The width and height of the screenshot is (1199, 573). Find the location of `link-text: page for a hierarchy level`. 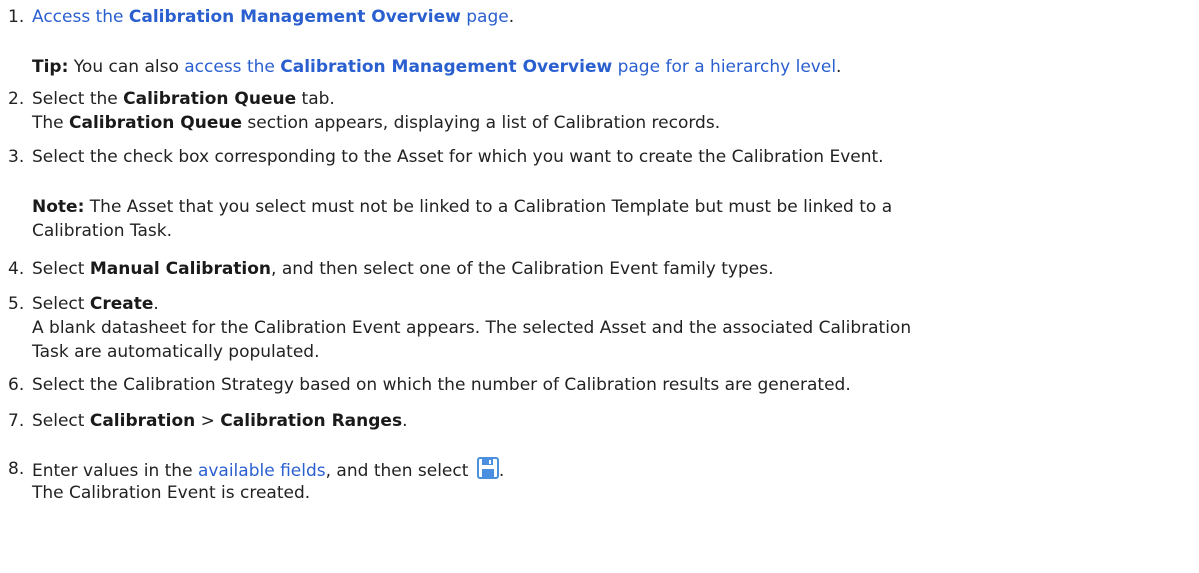

link-text: page for a hierarchy level is located at coordinates (724, 67).